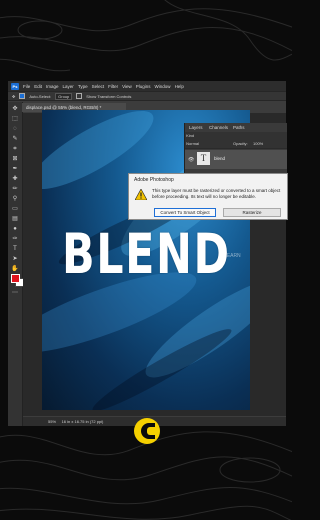 The height and width of the screenshot is (520, 320). Describe the element at coordinates (15, 239) in the screenshot. I see `pen-tool: ✑` at that location.